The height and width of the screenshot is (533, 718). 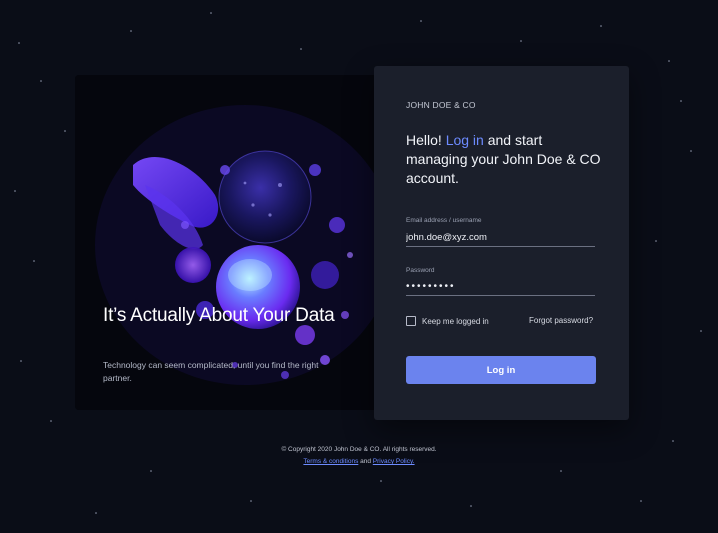 What do you see at coordinates (394, 461) in the screenshot?
I see `privacy-policy-link: Privacy Policy.` at bounding box center [394, 461].